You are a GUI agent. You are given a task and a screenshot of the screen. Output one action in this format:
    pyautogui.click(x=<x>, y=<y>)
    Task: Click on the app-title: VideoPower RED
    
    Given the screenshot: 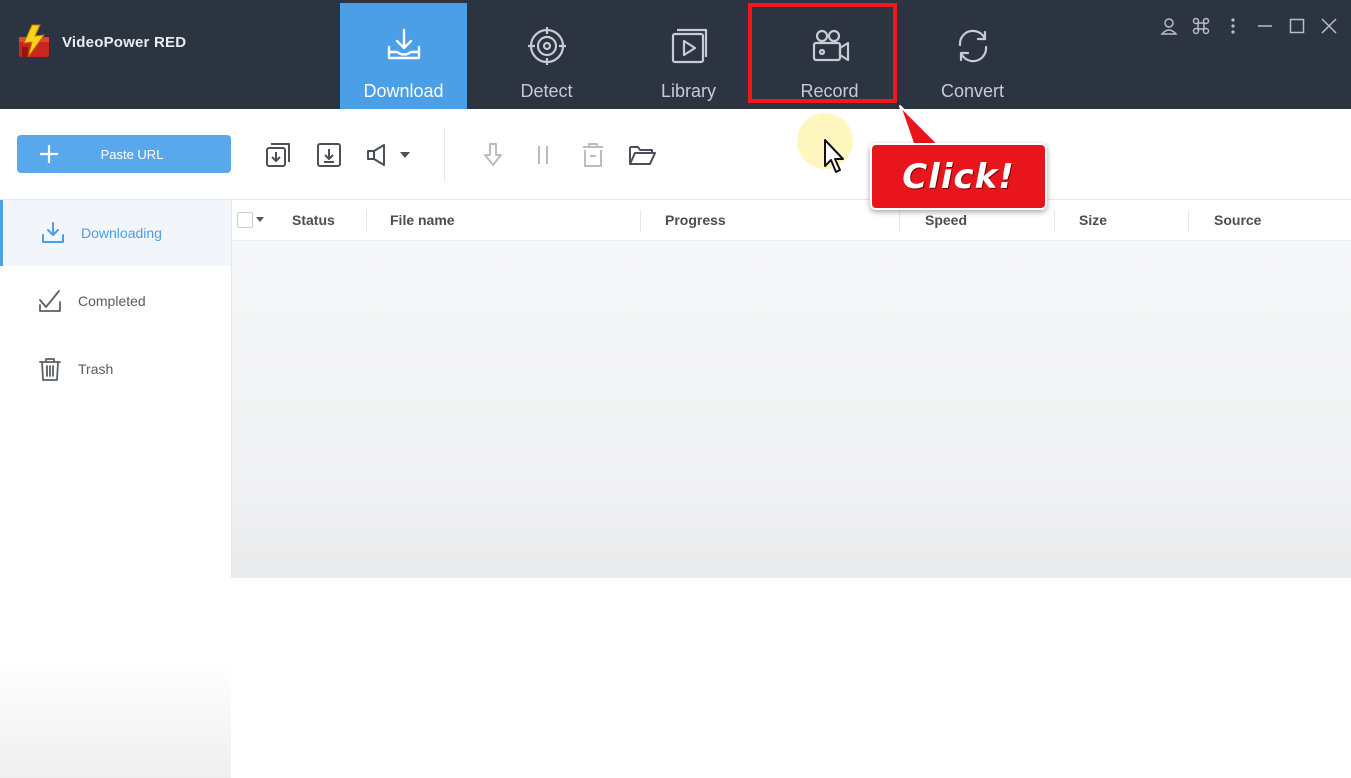 What is the action you would take?
    pyautogui.click(x=124, y=42)
    